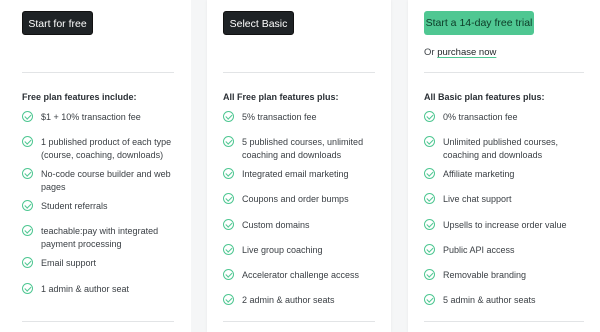 The image size is (600, 332). I want to click on feature-item: 5 admin & author seats, so click(504, 300).